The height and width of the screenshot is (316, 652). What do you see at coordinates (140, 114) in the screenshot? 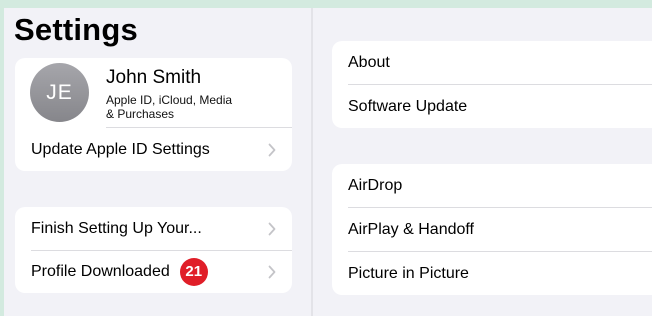
I see `profile-subtitle-line2: & Purchases` at bounding box center [140, 114].